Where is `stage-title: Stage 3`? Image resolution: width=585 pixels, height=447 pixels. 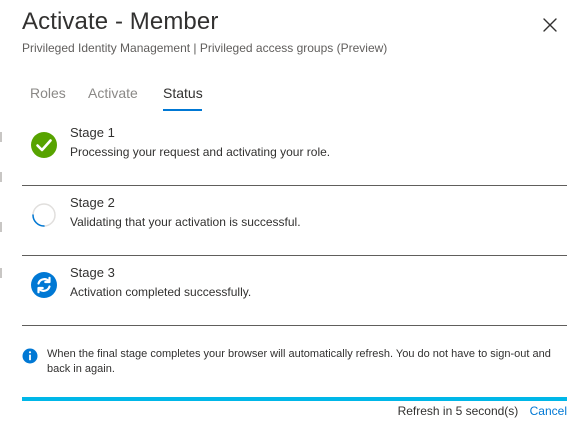 stage-title: Stage 3 is located at coordinates (92, 272).